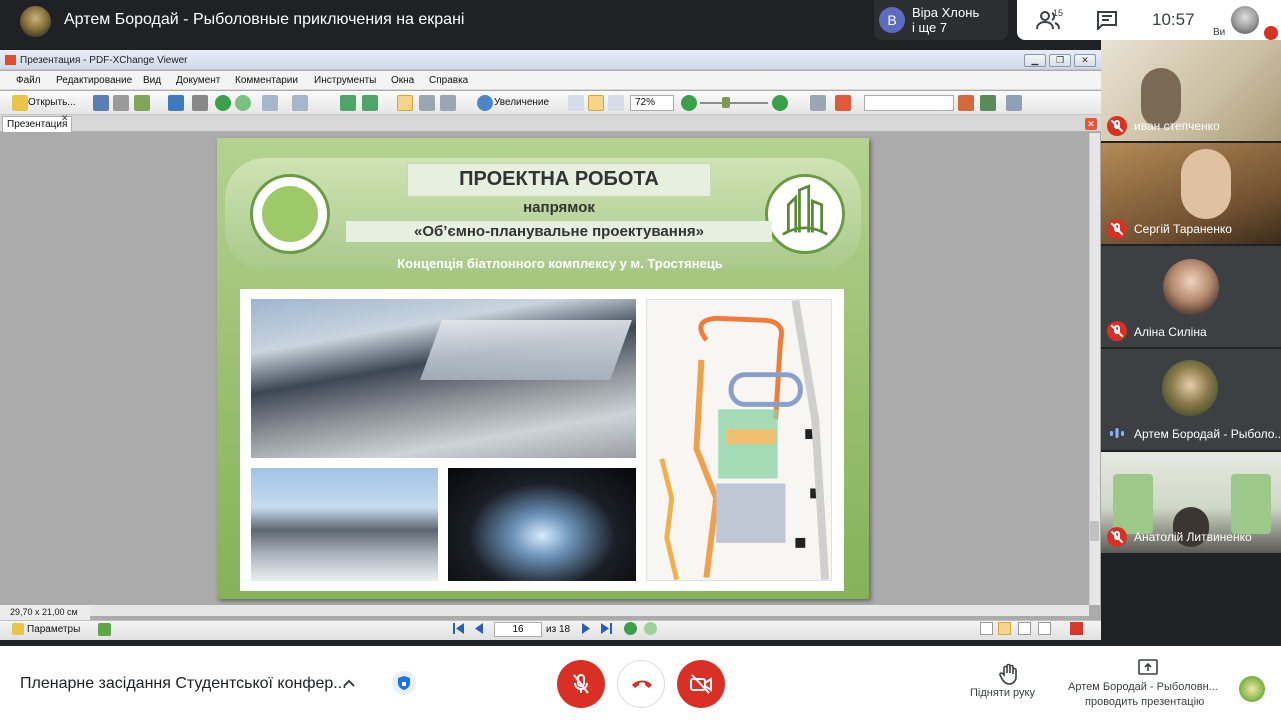 The height and width of the screenshot is (720, 1281). What do you see at coordinates (526, 350) in the screenshot?
I see `stadium-roof` at bounding box center [526, 350].